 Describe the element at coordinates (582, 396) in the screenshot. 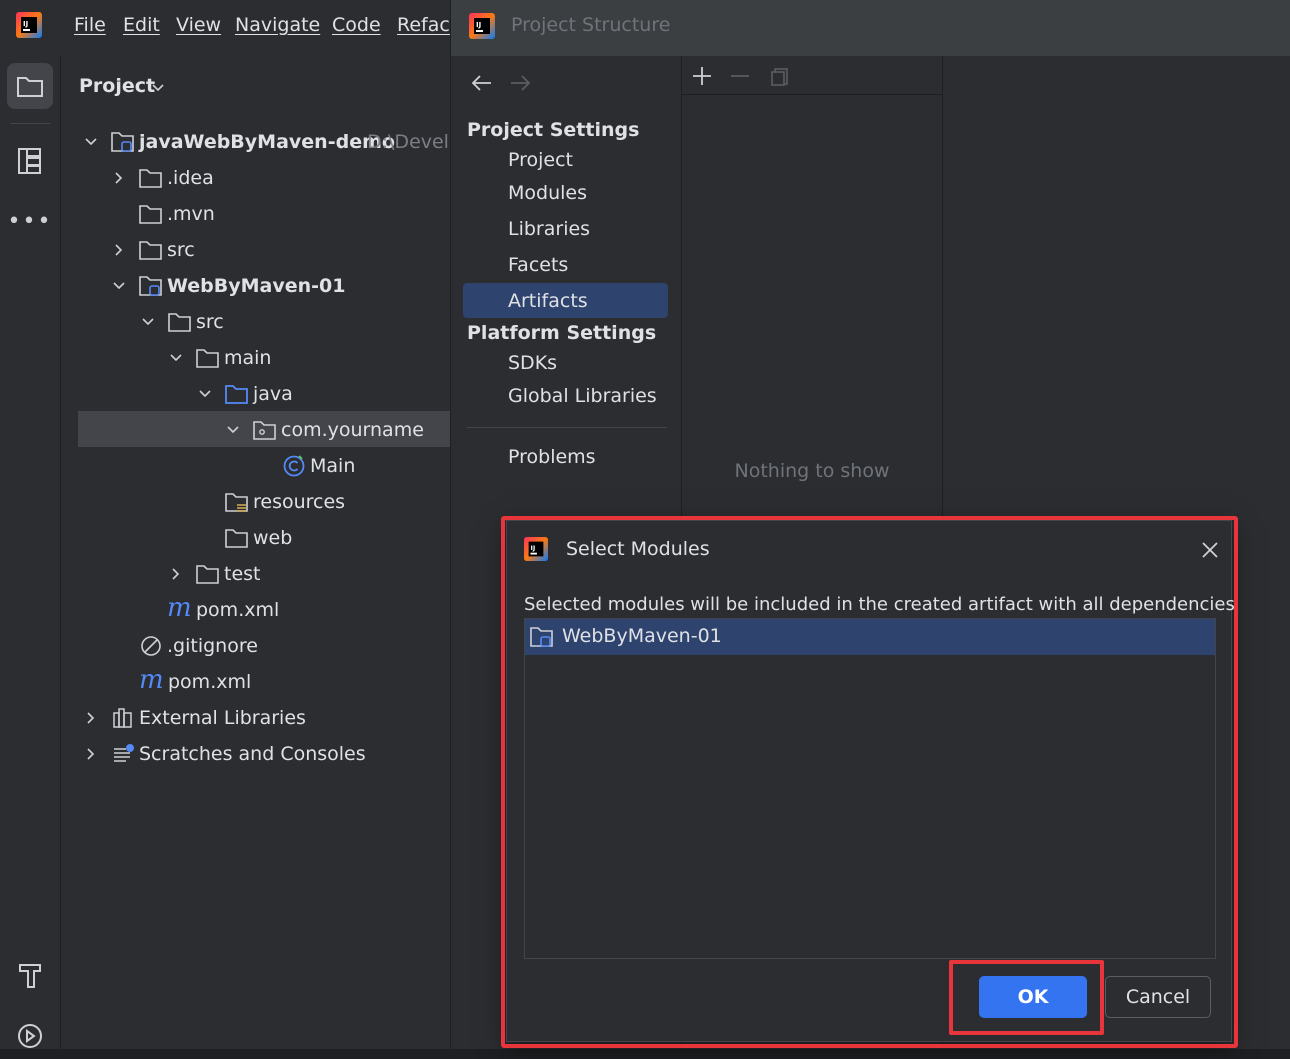

I see `nav-global-libraries: Global Libraries` at that location.